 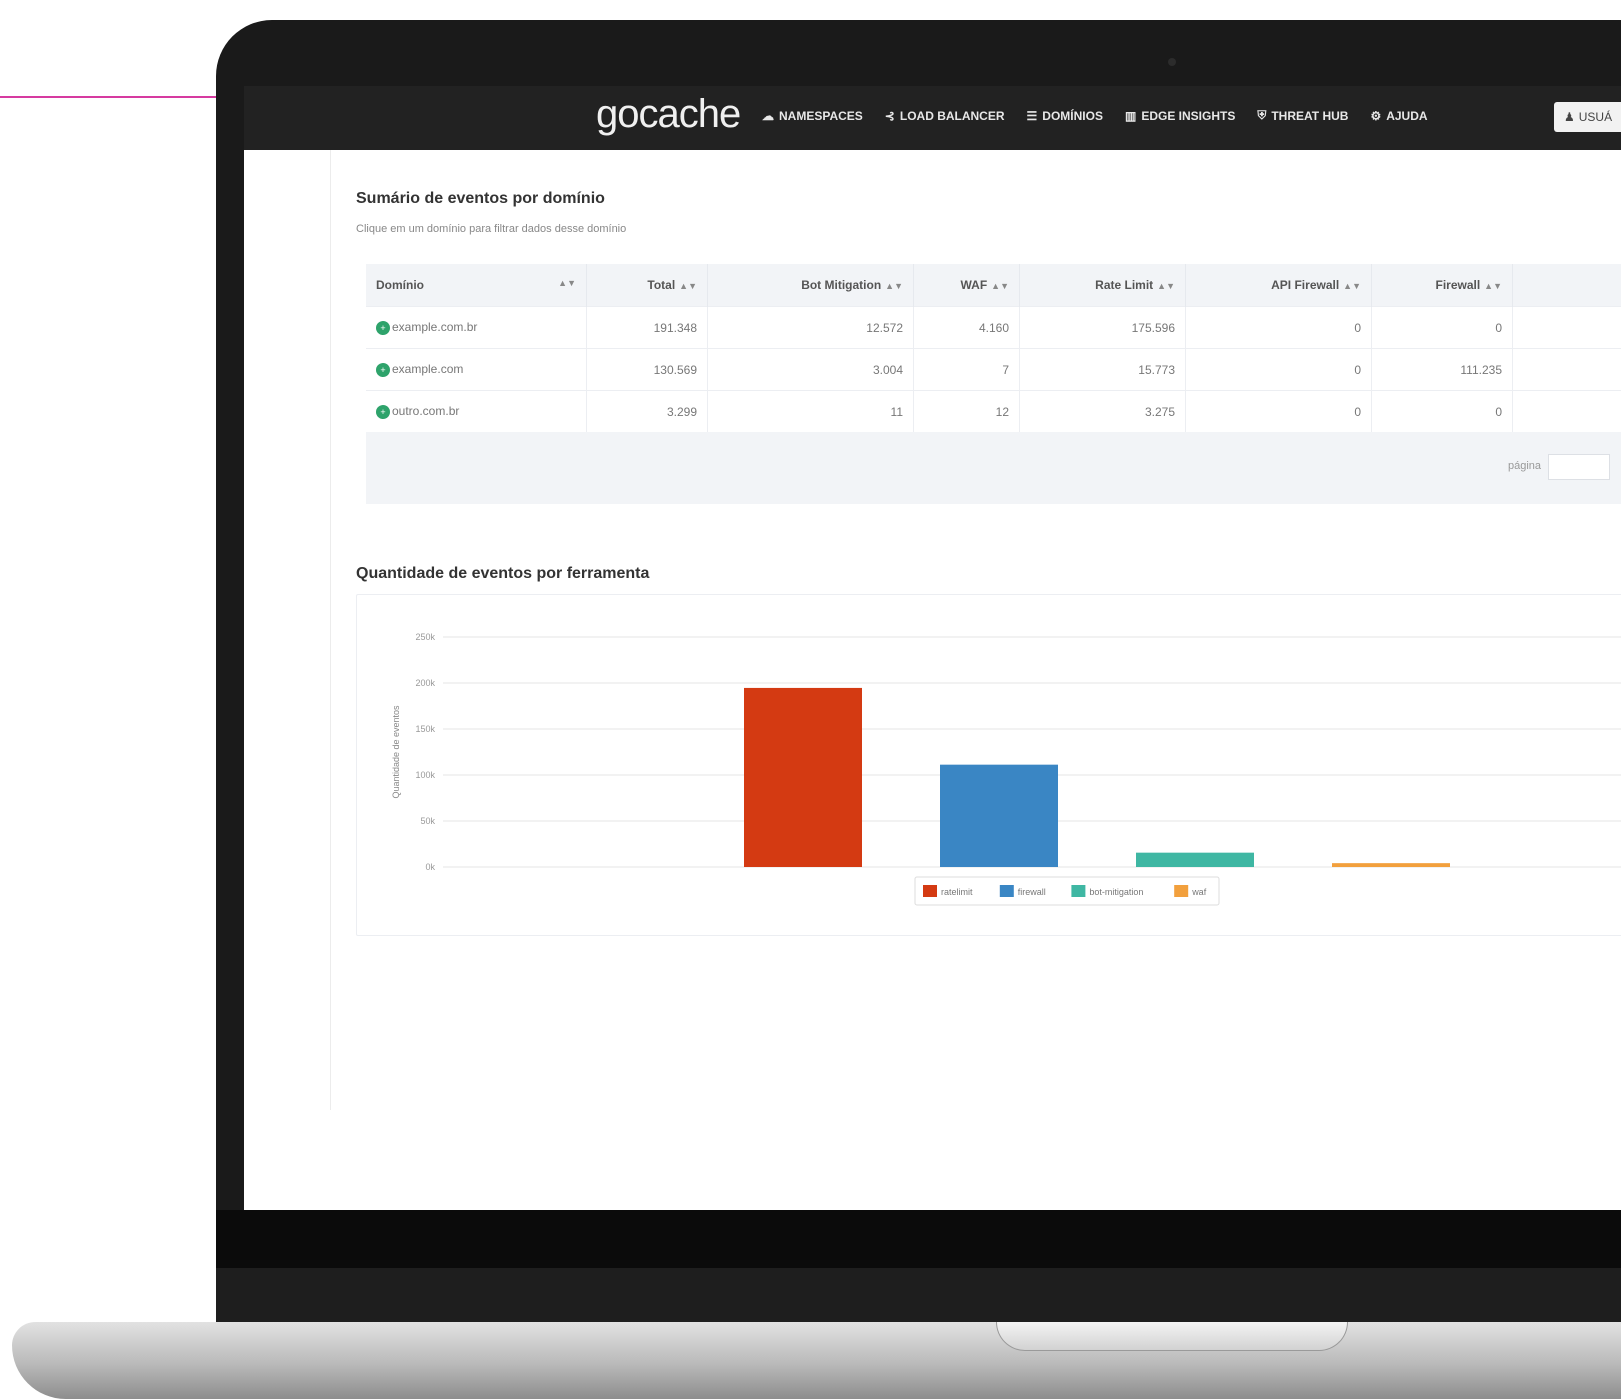 I want to click on nav-item-ajuda: ⚙ AJUDA, so click(x=1398, y=115).